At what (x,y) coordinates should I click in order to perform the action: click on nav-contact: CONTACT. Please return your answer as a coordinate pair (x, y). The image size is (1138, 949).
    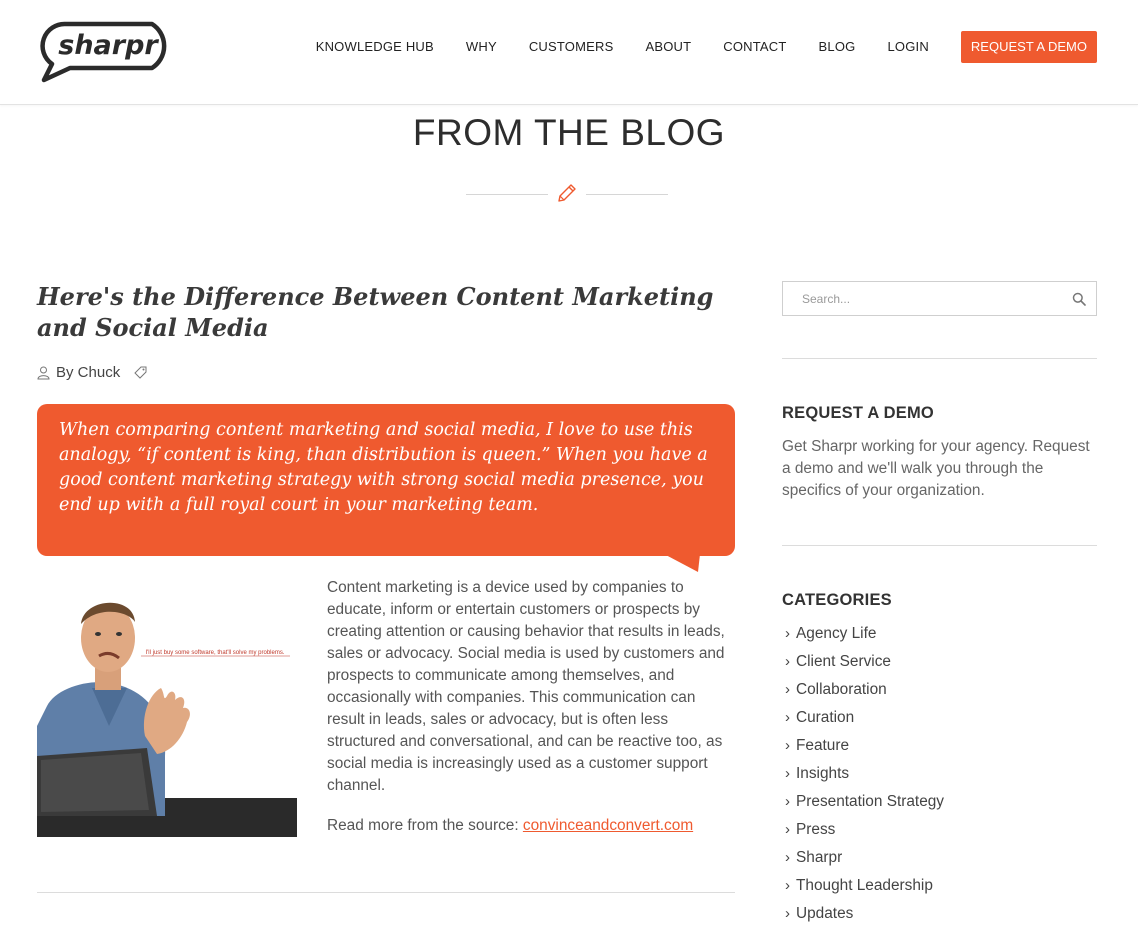
    Looking at the image, I should click on (754, 47).